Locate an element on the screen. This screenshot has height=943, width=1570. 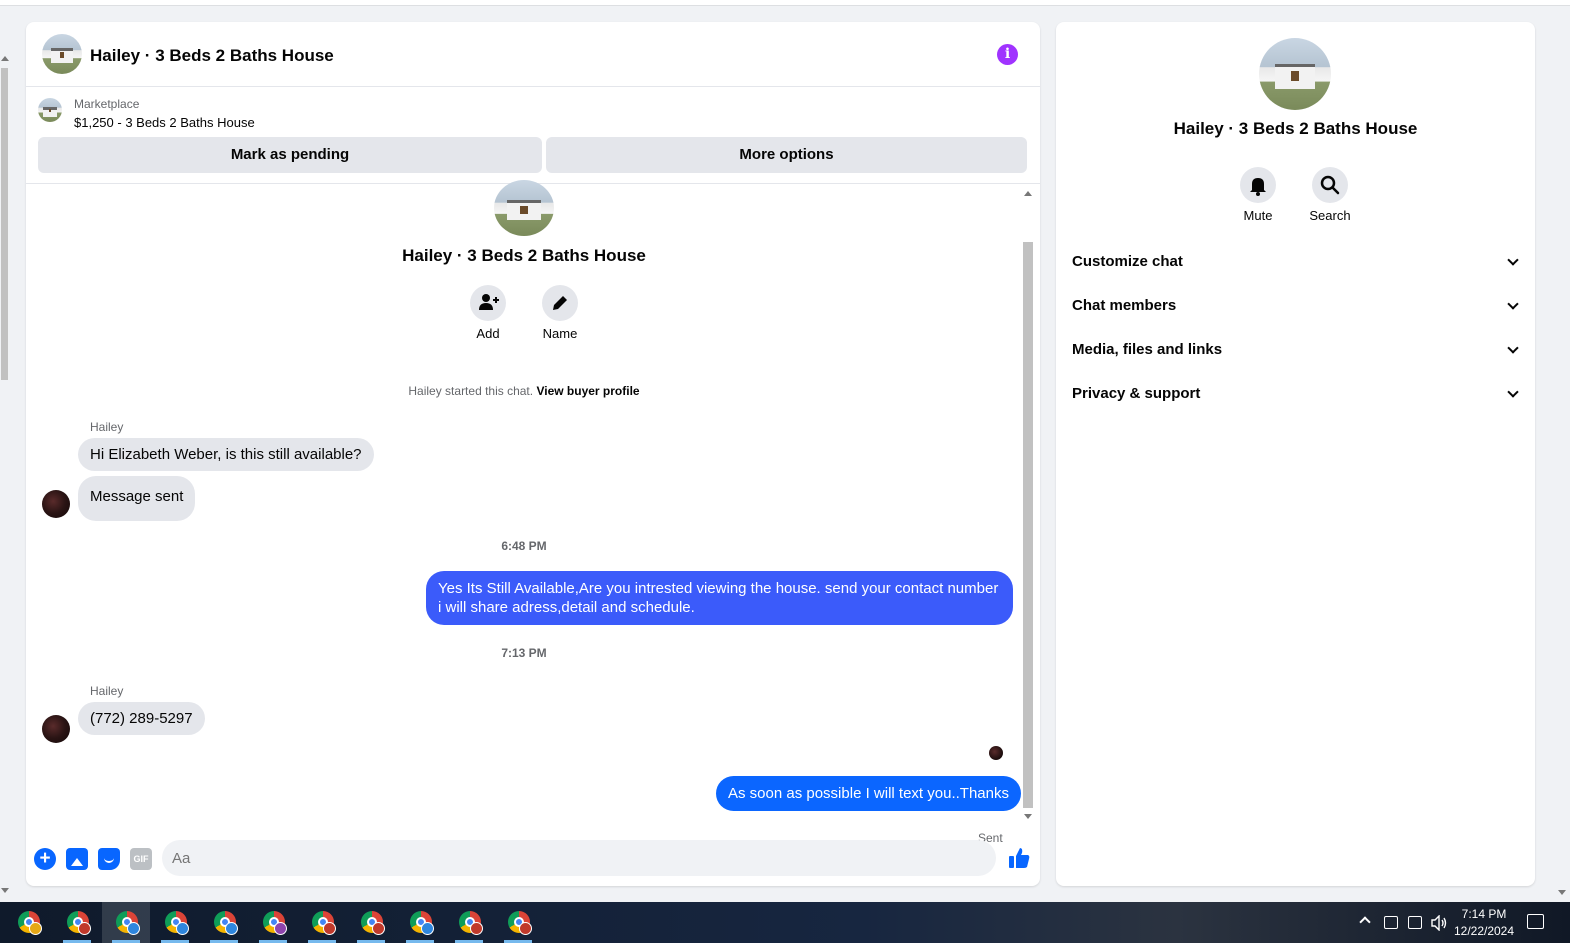
section-customize-chat: Customize chat is located at coordinates (1295, 262).